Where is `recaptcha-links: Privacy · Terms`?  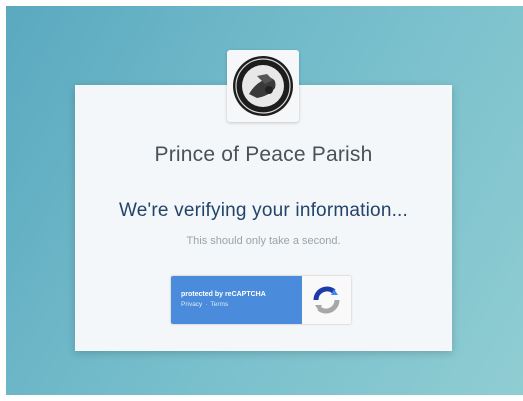
recaptcha-links: Privacy · Terms is located at coordinates (206, 304).